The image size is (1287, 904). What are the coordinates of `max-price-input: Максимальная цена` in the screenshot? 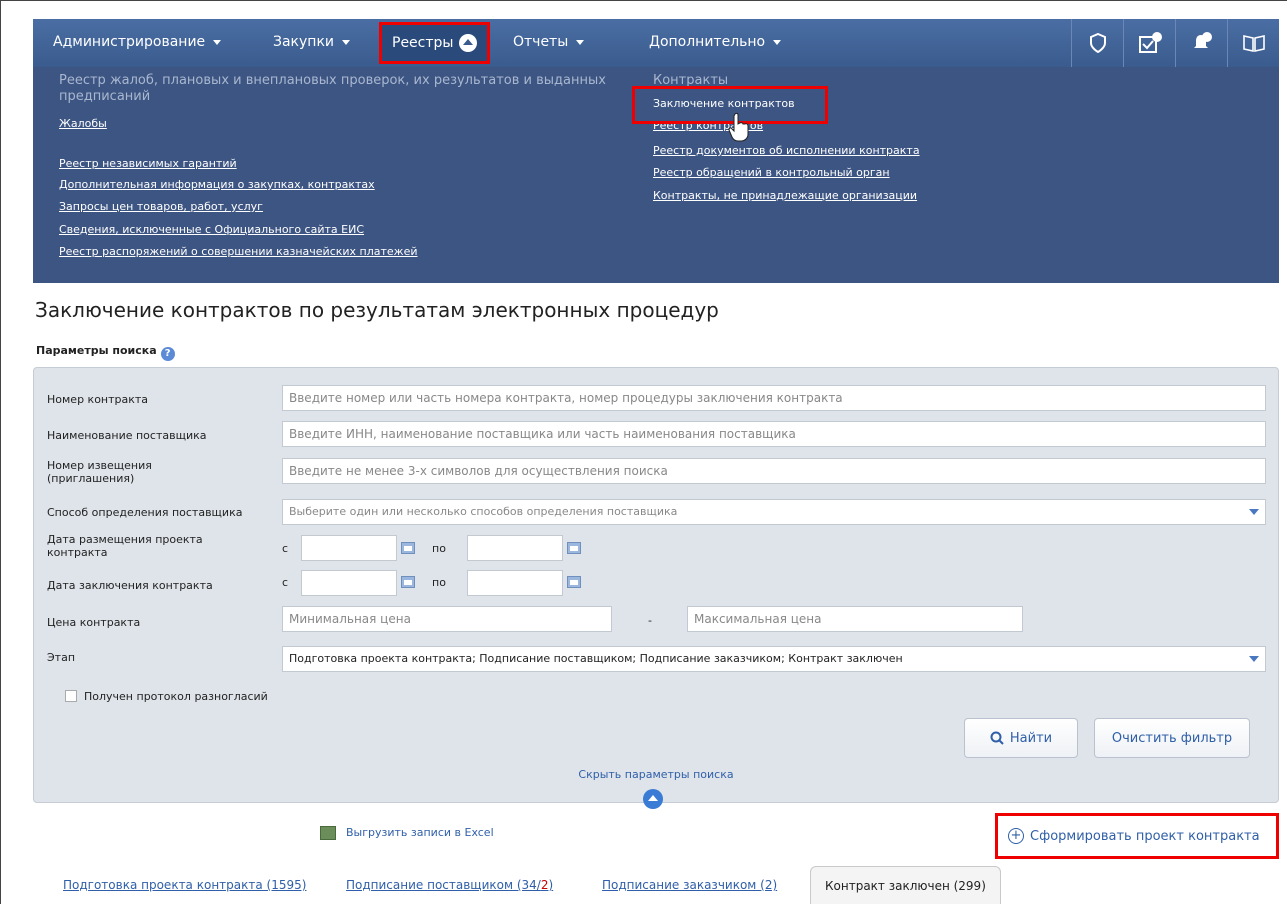 It's located at (855, 619).